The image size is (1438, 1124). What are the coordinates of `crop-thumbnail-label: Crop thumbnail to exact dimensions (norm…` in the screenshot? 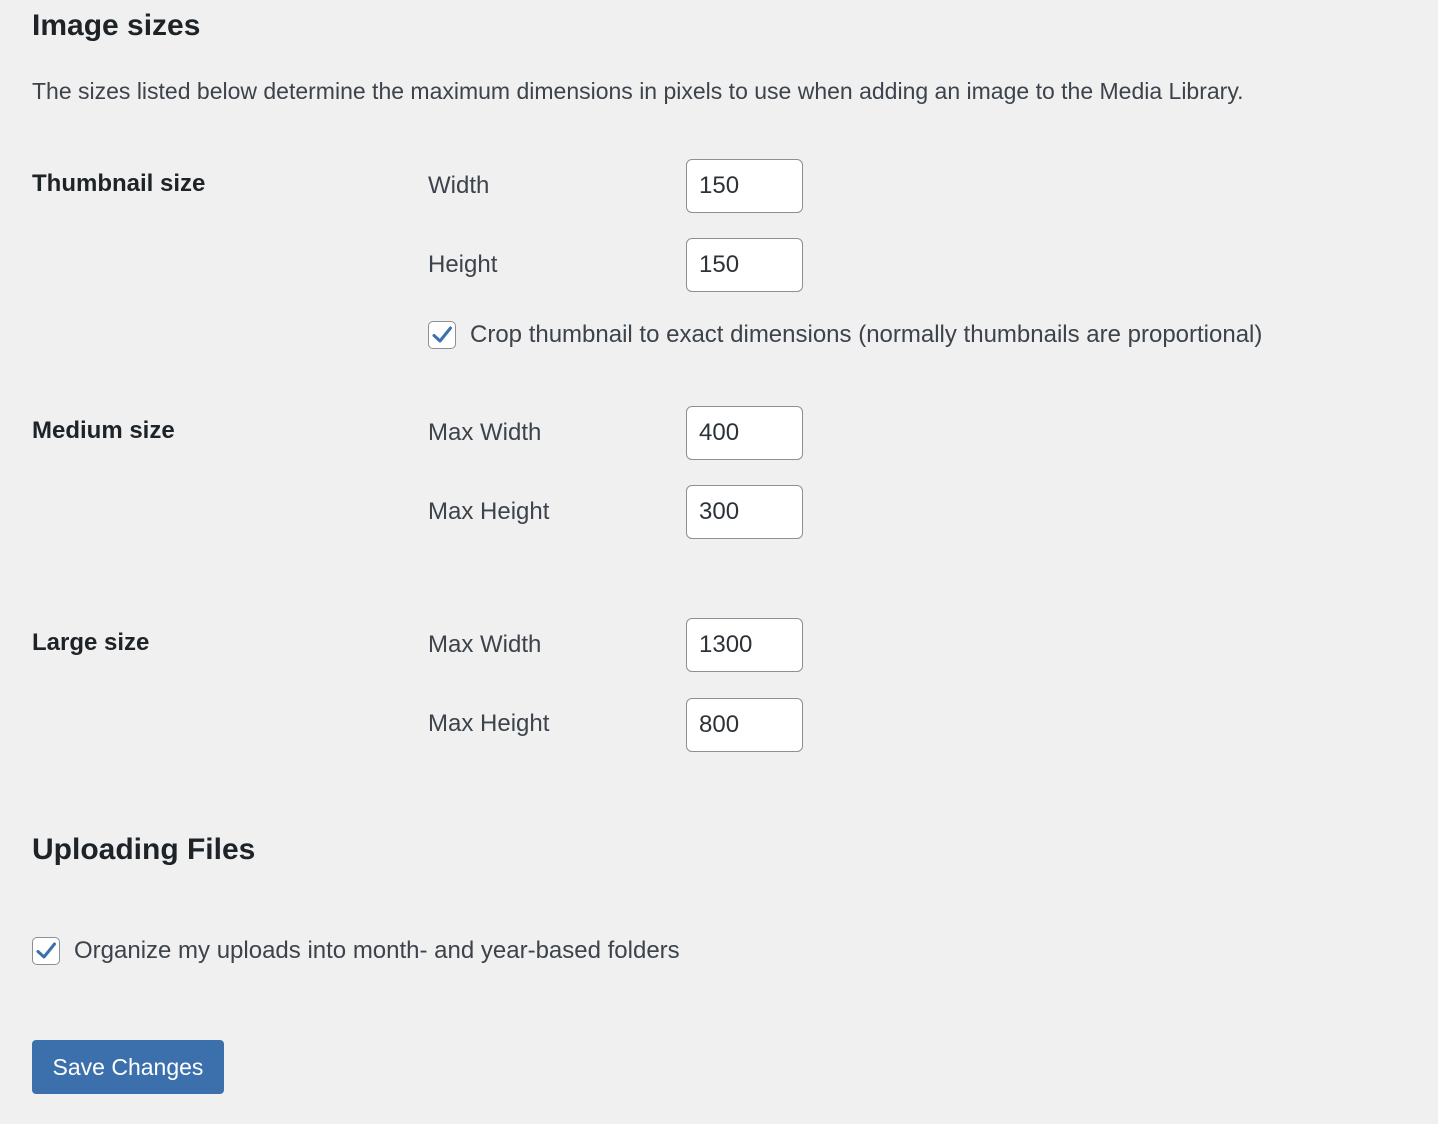 It's located at (866, 335).